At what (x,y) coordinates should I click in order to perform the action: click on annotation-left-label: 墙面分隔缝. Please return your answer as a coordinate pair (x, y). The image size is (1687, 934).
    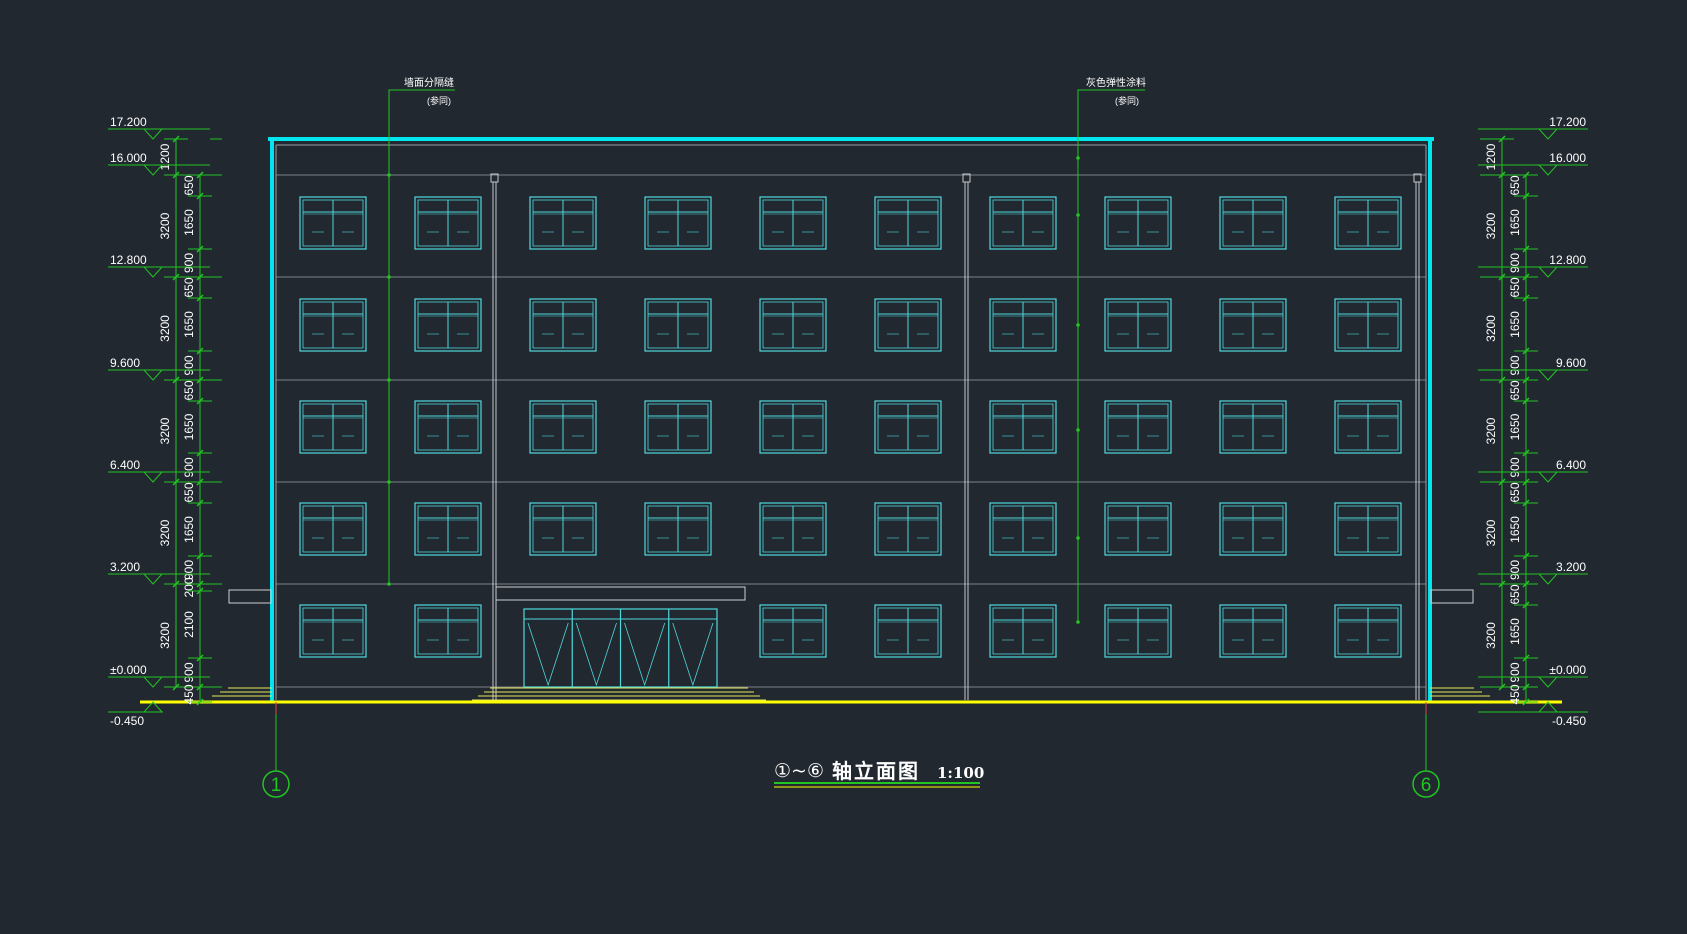
    Looking at the image, I should click on (429, 82).